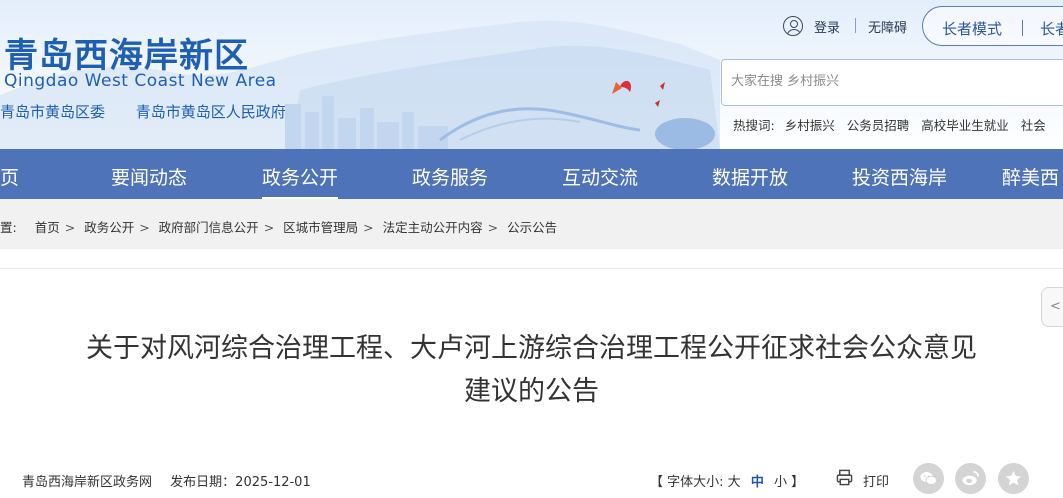 This screenshot has width=1063, height=498. I want to click on font-size-bracket: 】, so click(795, 482).